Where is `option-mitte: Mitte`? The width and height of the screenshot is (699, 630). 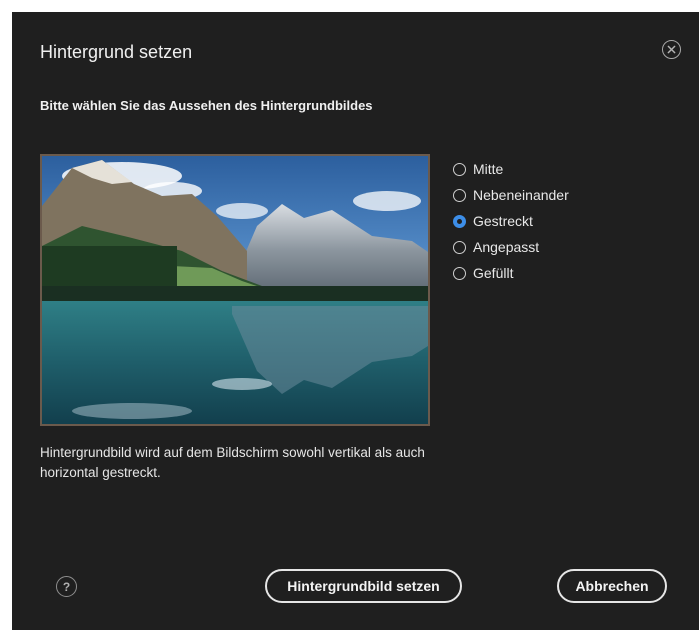 option-mitte: Mitte is located at coordinates (511, 169).